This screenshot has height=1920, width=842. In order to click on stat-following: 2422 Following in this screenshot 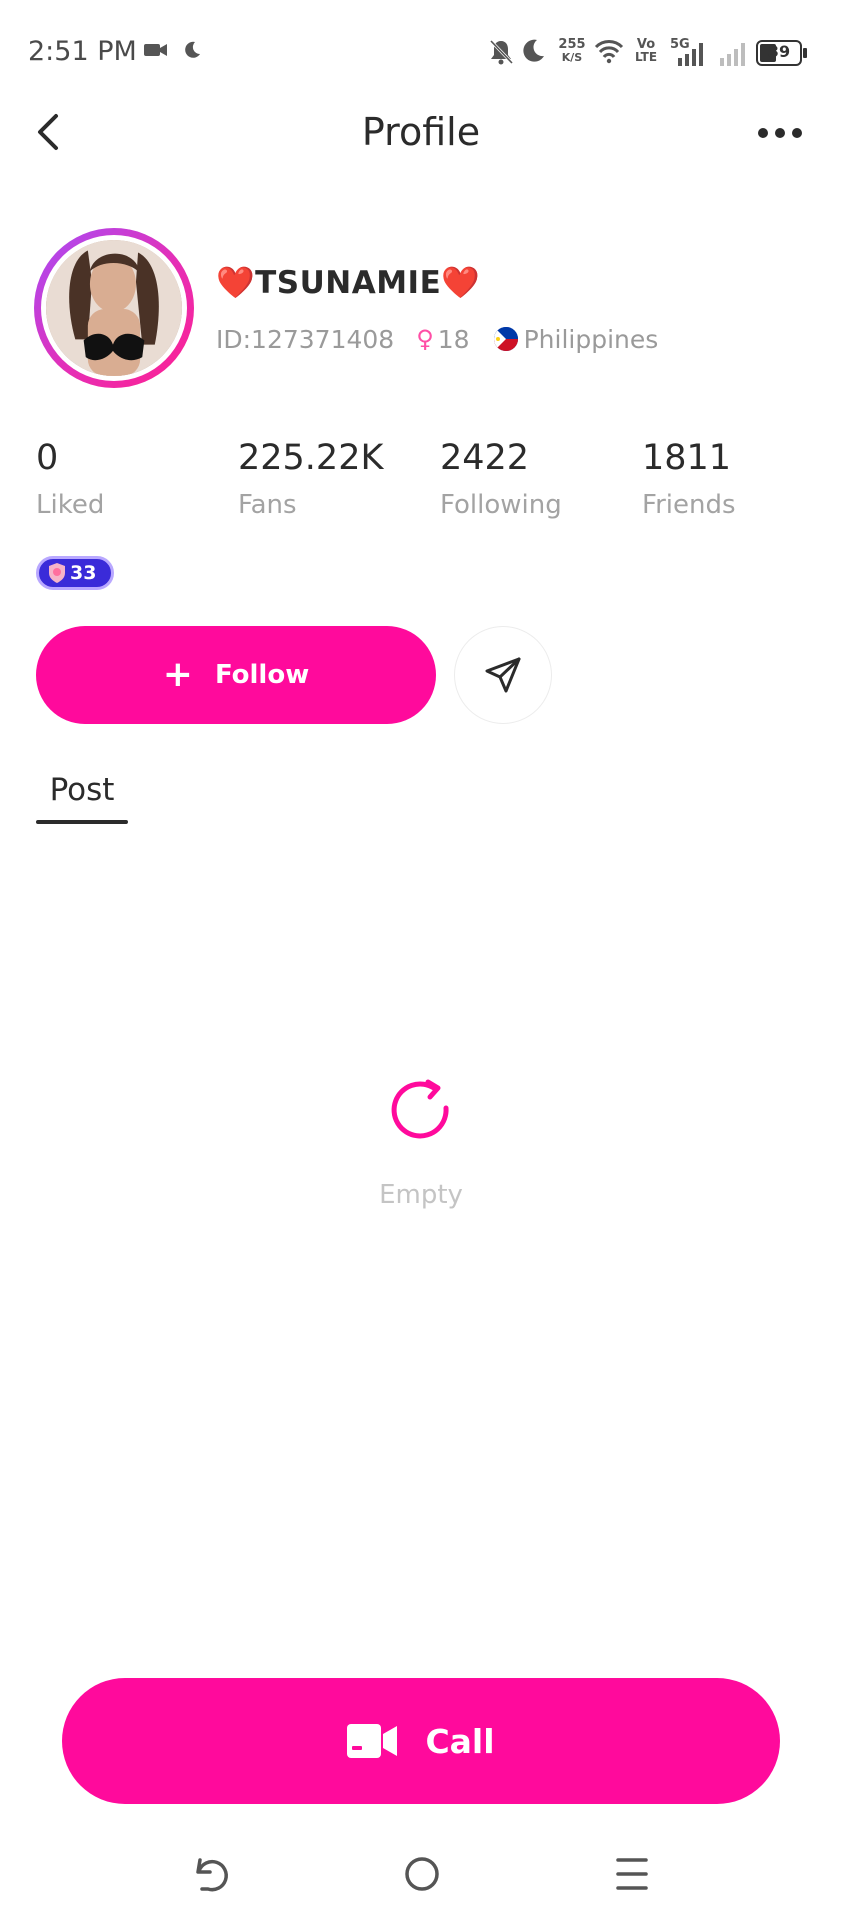, I will do `click(501, 479)`.